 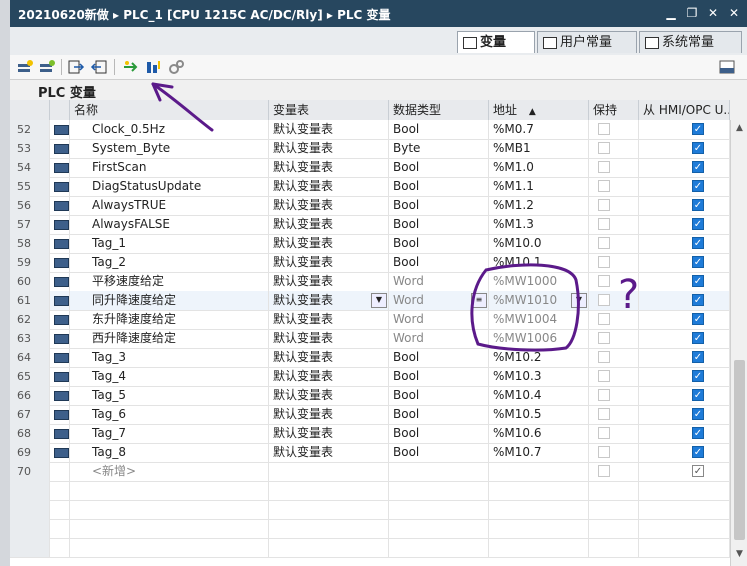 I want to click on question-mark-annotation: ?, so click(x=628, y=295).